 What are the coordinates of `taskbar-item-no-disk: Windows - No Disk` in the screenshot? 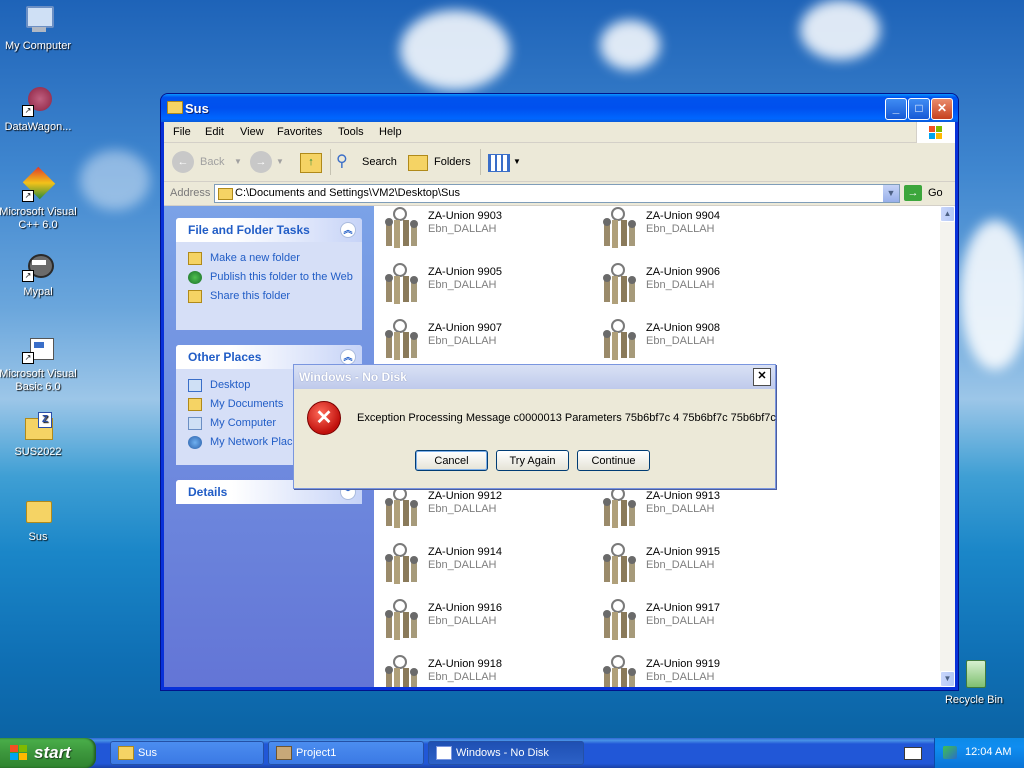 It's located at (506, 753).